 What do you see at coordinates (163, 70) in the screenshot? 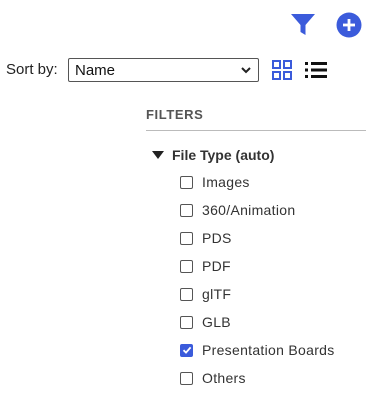
I see `sort-select: Name` at bounding box center [163, 70].